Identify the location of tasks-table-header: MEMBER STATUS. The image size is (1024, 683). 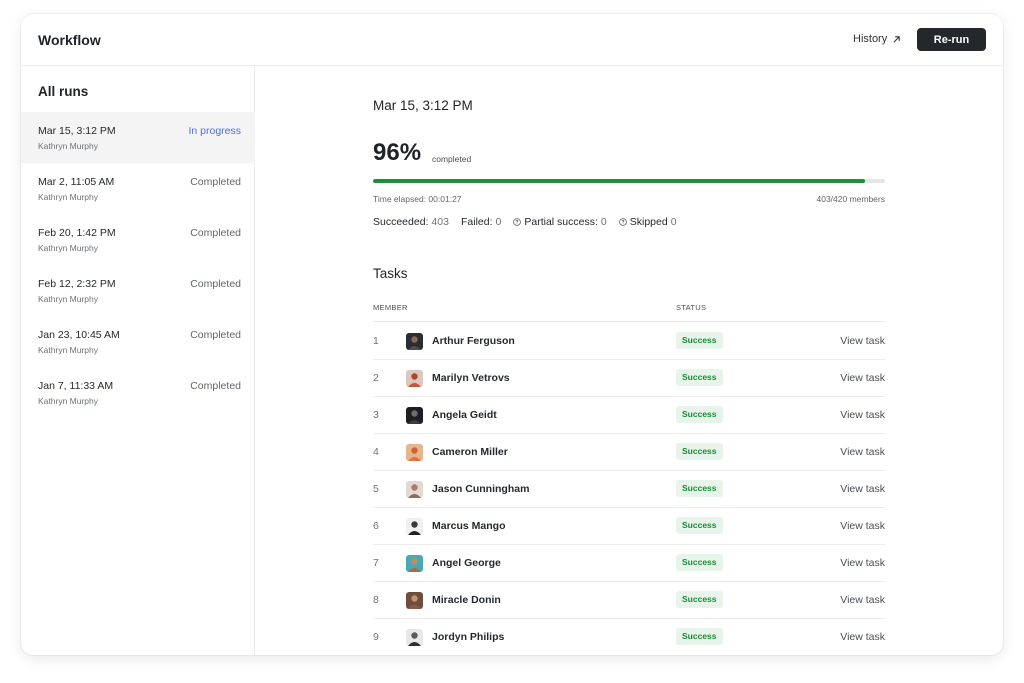
(629, 312).